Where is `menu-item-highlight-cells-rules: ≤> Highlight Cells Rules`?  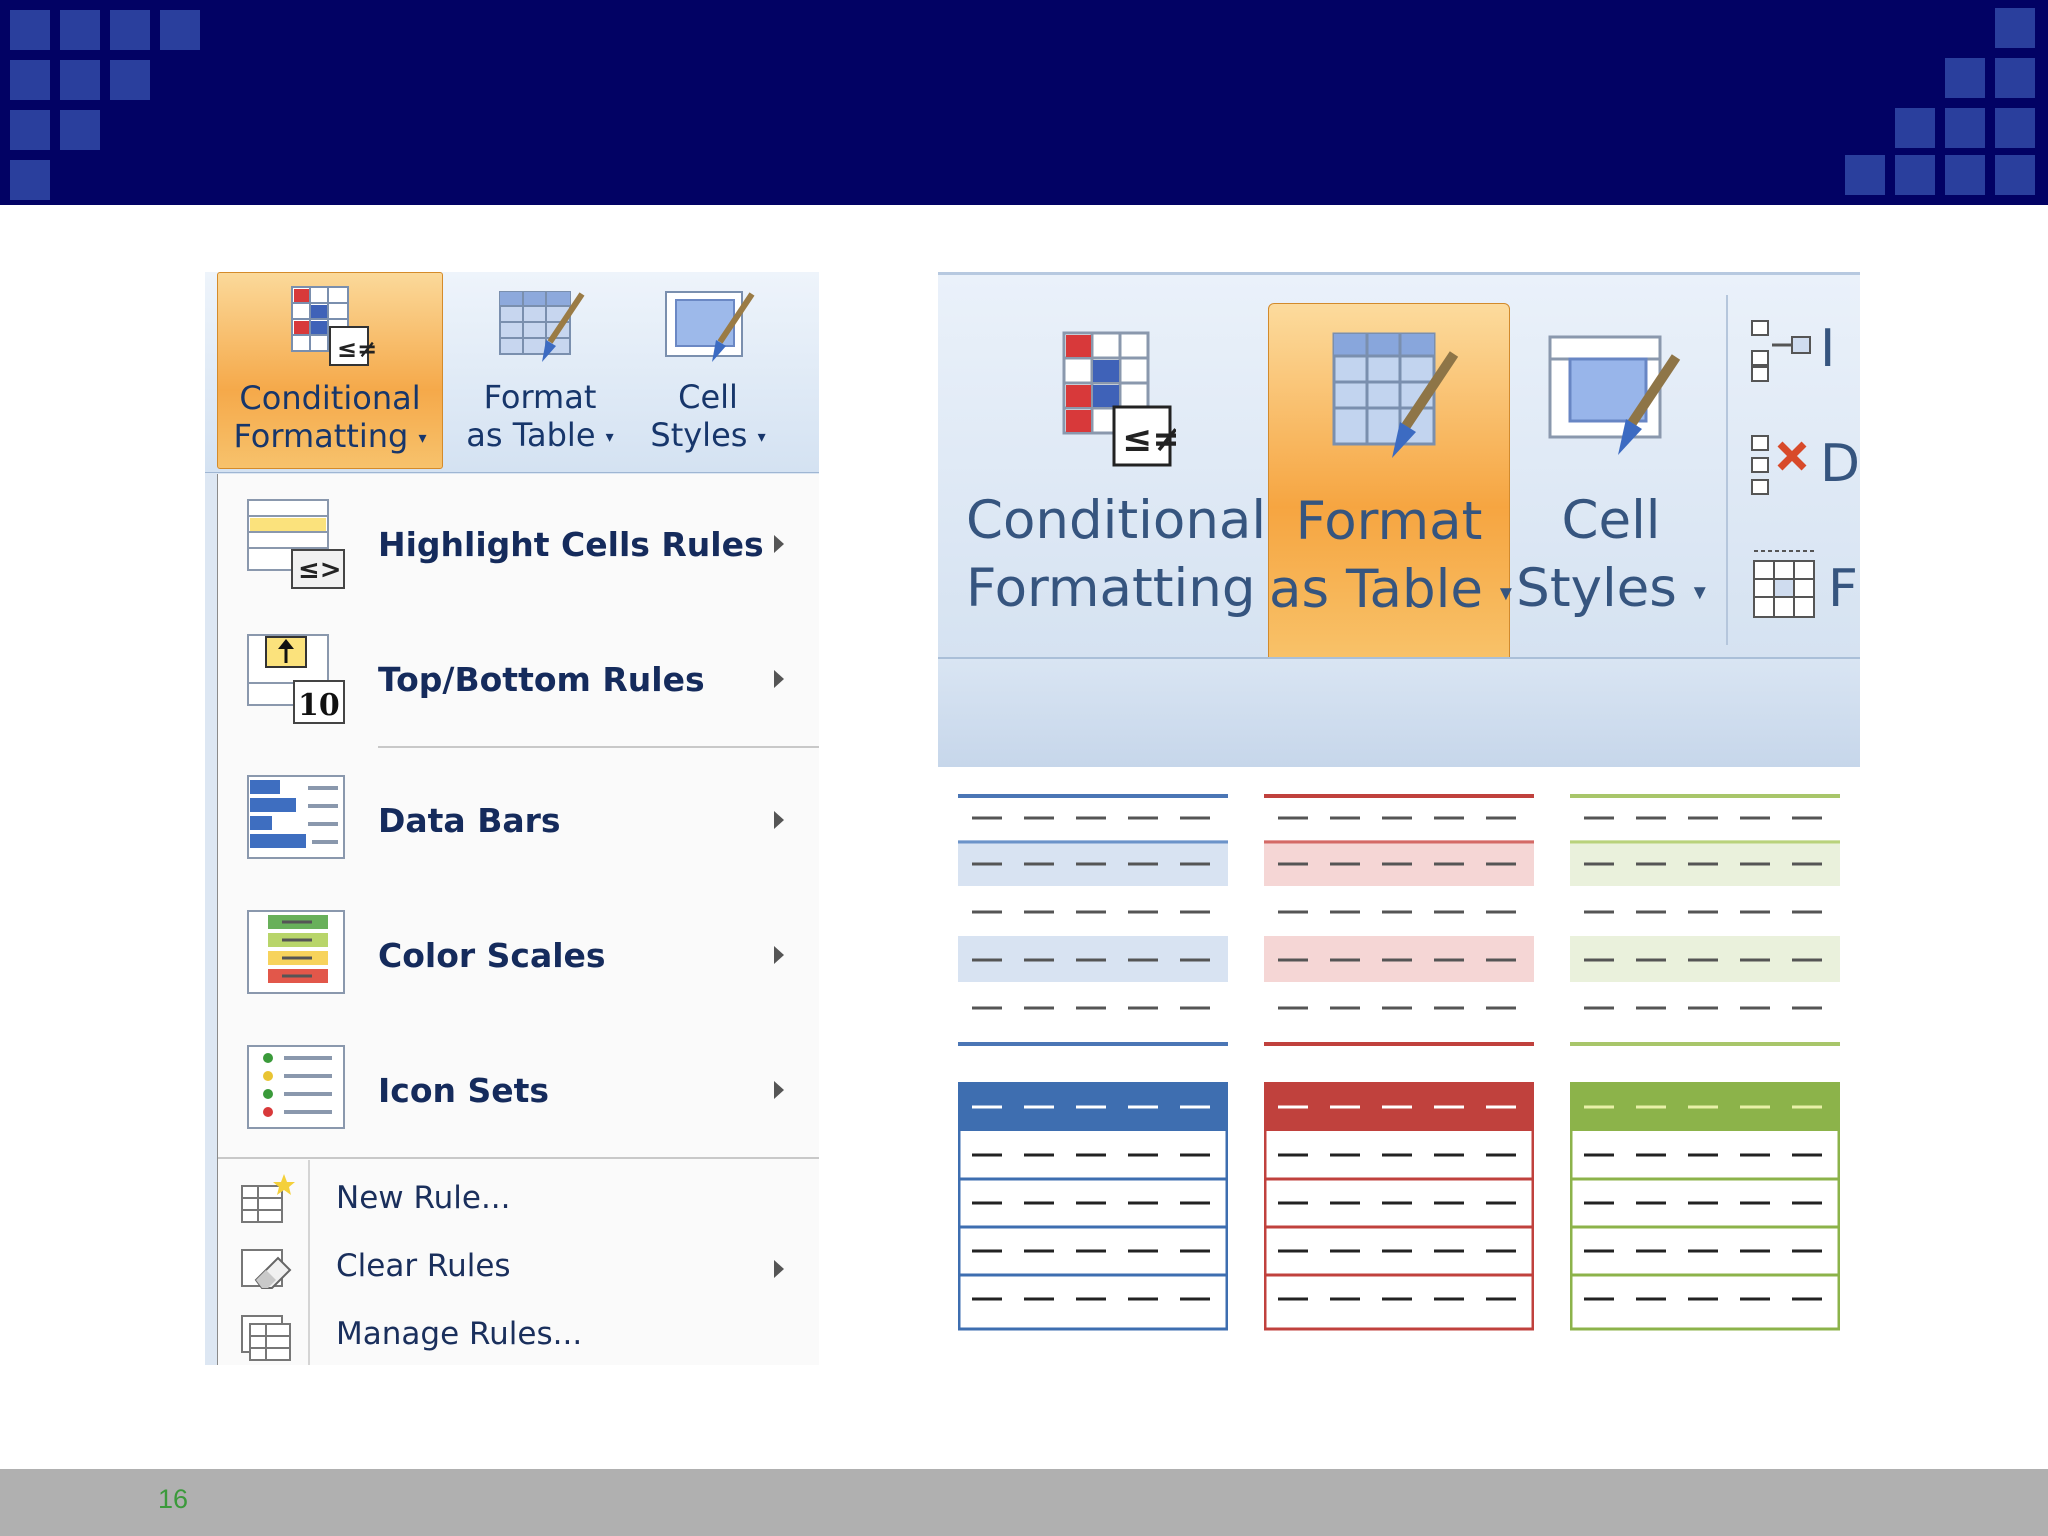 menu-item-highlight-cells-rules: ≤> Highlight Cells Rules is located at coordinates (518, 544).